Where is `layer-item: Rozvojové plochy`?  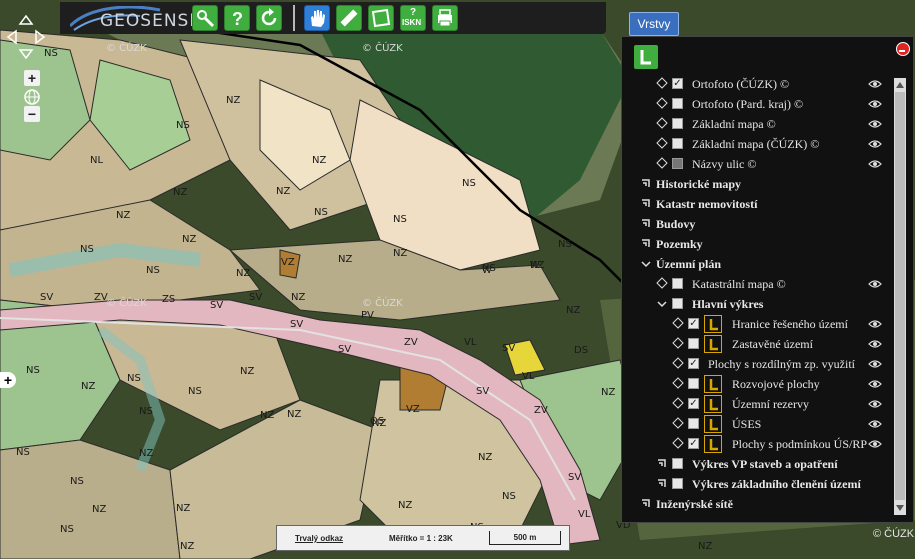 layer-item: Rozvojové plochy is located at coordinates (758, 384).